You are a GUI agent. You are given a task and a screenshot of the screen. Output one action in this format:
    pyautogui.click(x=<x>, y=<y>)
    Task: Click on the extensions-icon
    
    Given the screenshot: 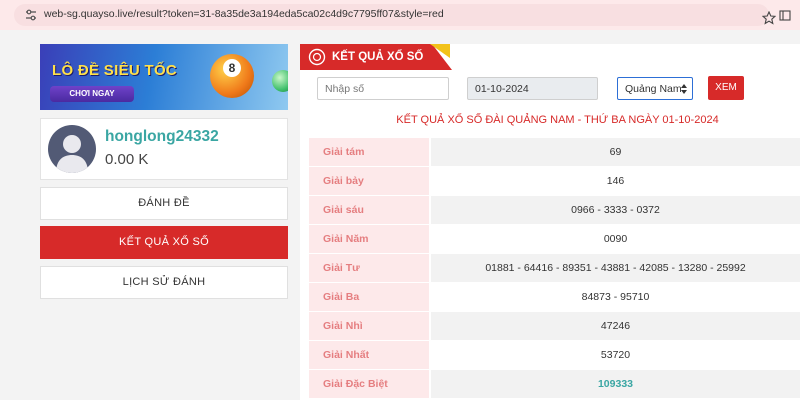 What is the action you would take?
    pyautogui.click(x=785, y=15)
    